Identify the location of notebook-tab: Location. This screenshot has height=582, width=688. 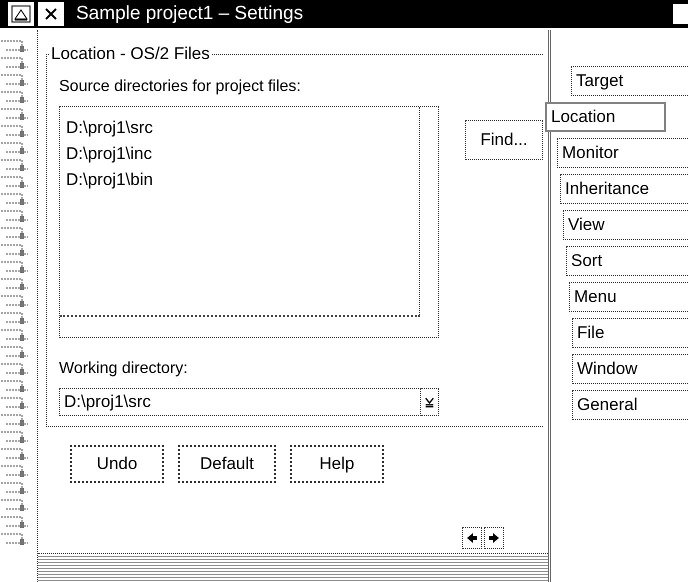
(605, 117).